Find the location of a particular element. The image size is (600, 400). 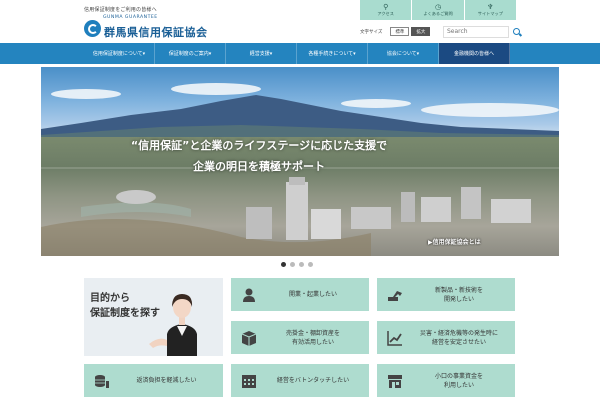

tile-label: 返済負担を軽減したい is located at coordinates (166, 380).